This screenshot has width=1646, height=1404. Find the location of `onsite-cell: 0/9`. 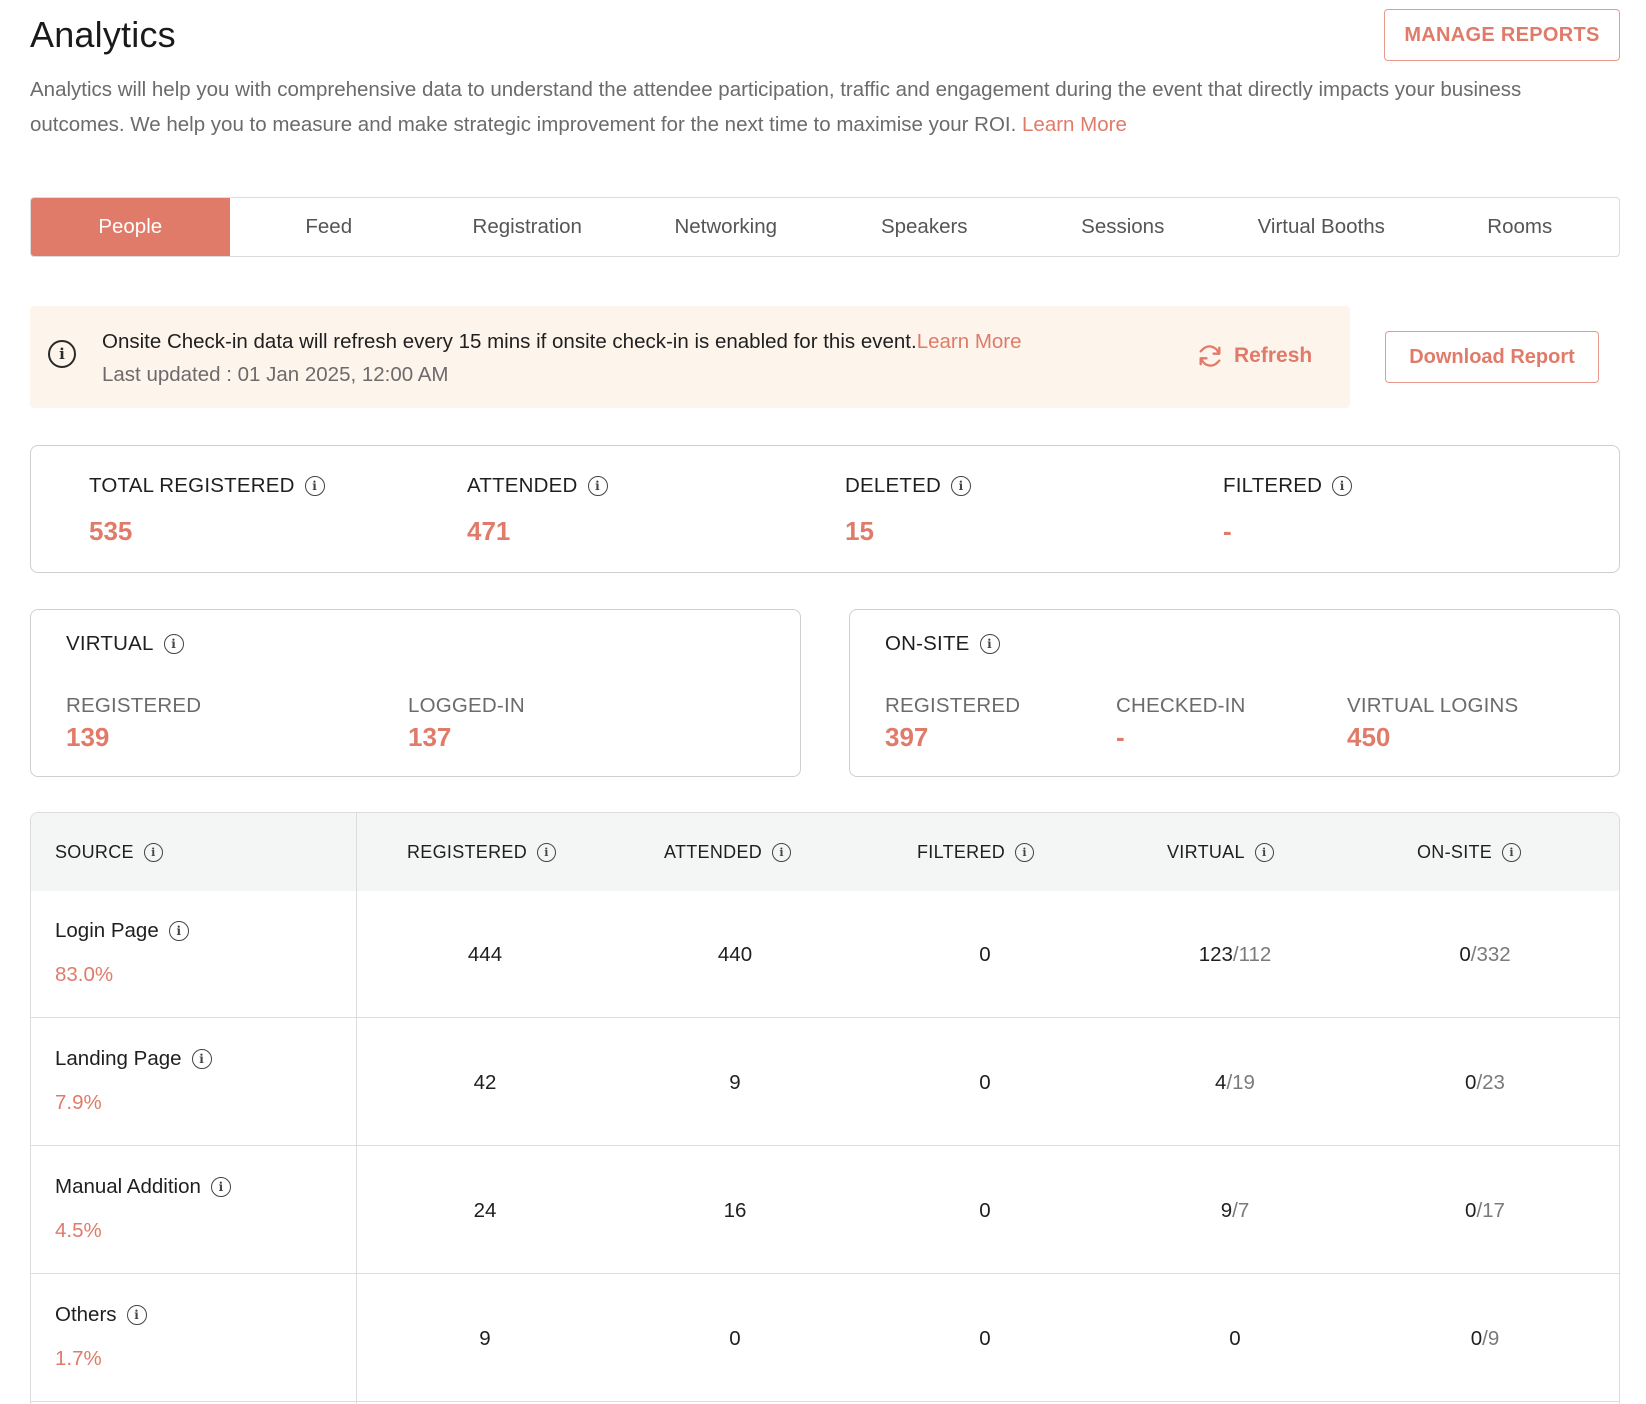

onsite-cell: 0/9 is located at coordinates (1485, 1338).